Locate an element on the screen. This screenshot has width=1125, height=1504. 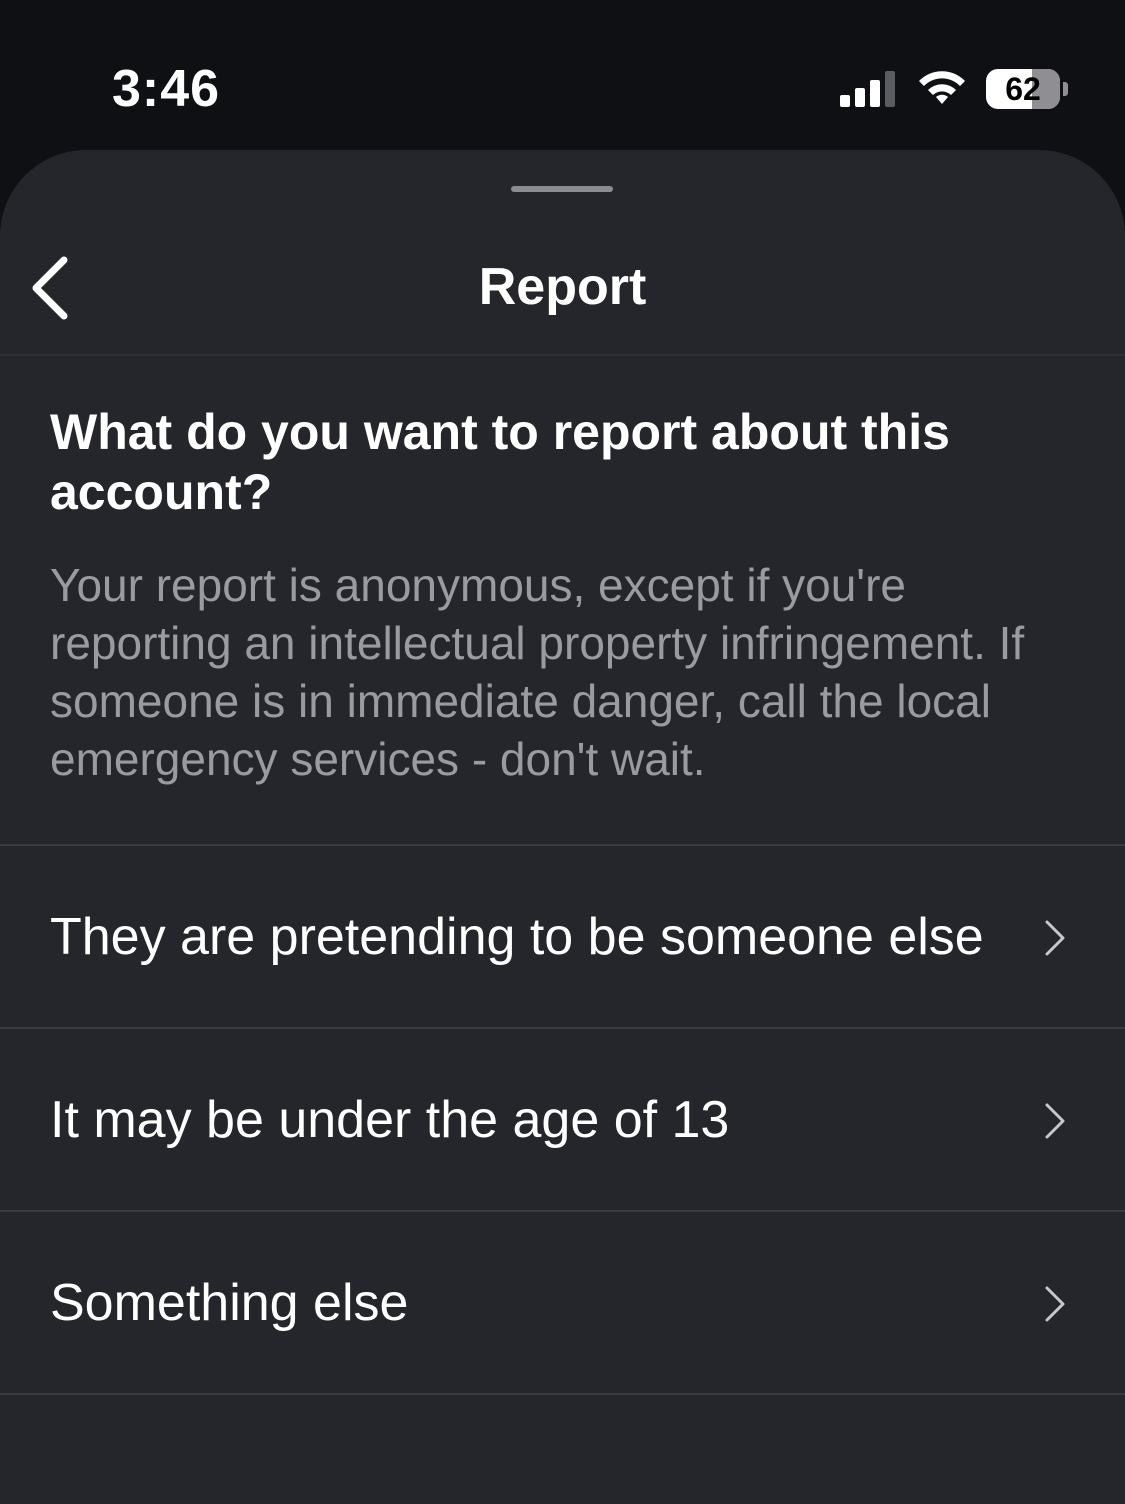
wifi-icon is located at coordinates (942, 87).